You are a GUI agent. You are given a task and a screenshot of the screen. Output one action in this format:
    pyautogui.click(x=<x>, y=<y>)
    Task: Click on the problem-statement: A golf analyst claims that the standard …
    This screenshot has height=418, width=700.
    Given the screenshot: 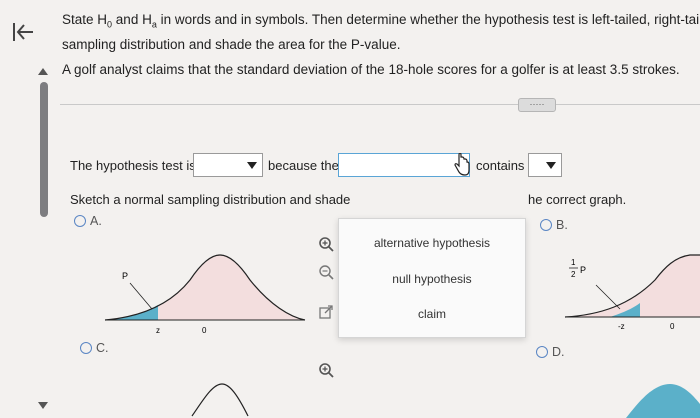 What is the action you would take?
    pyautogui.click(x=371, y=69)
    